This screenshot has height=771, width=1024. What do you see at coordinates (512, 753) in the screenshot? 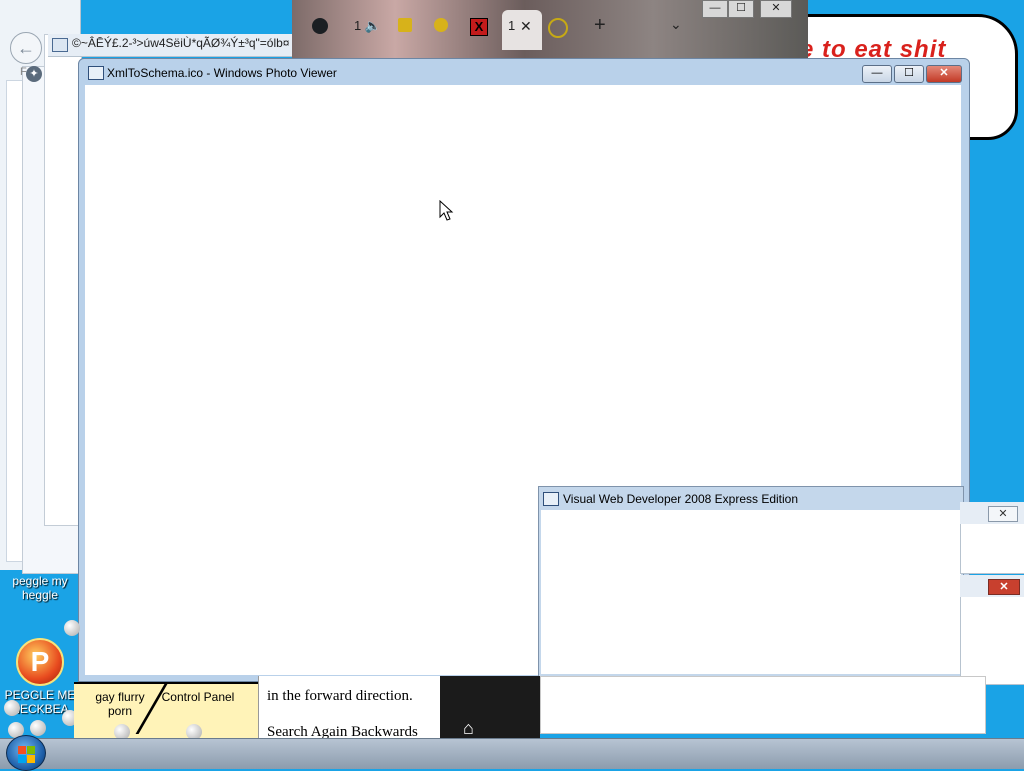
I see `taskbar` at bounding box center [512, 753].